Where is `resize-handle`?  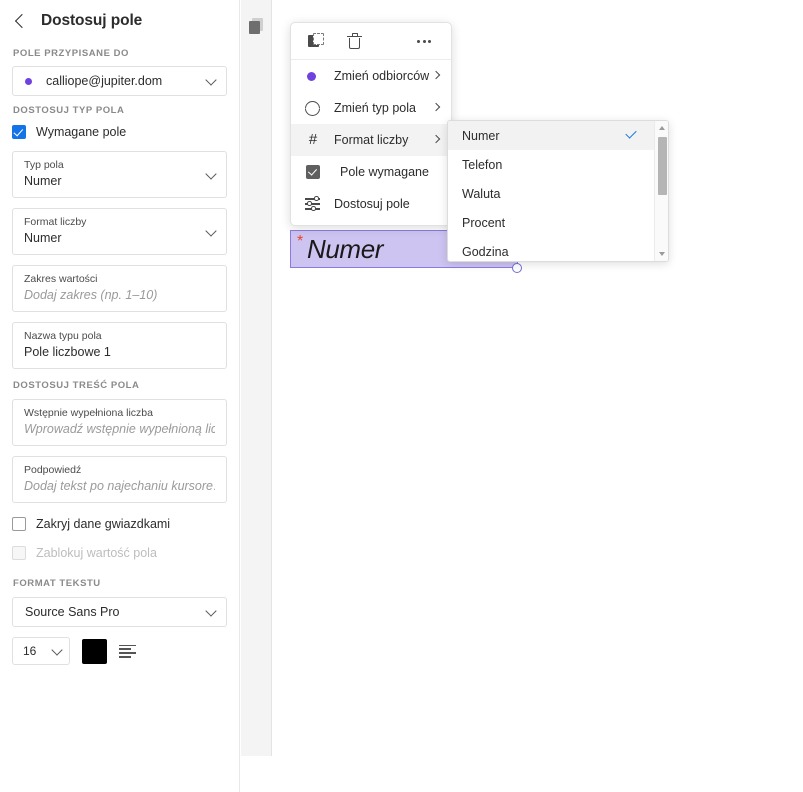
resize-handle is located at coordinates (517, 268).